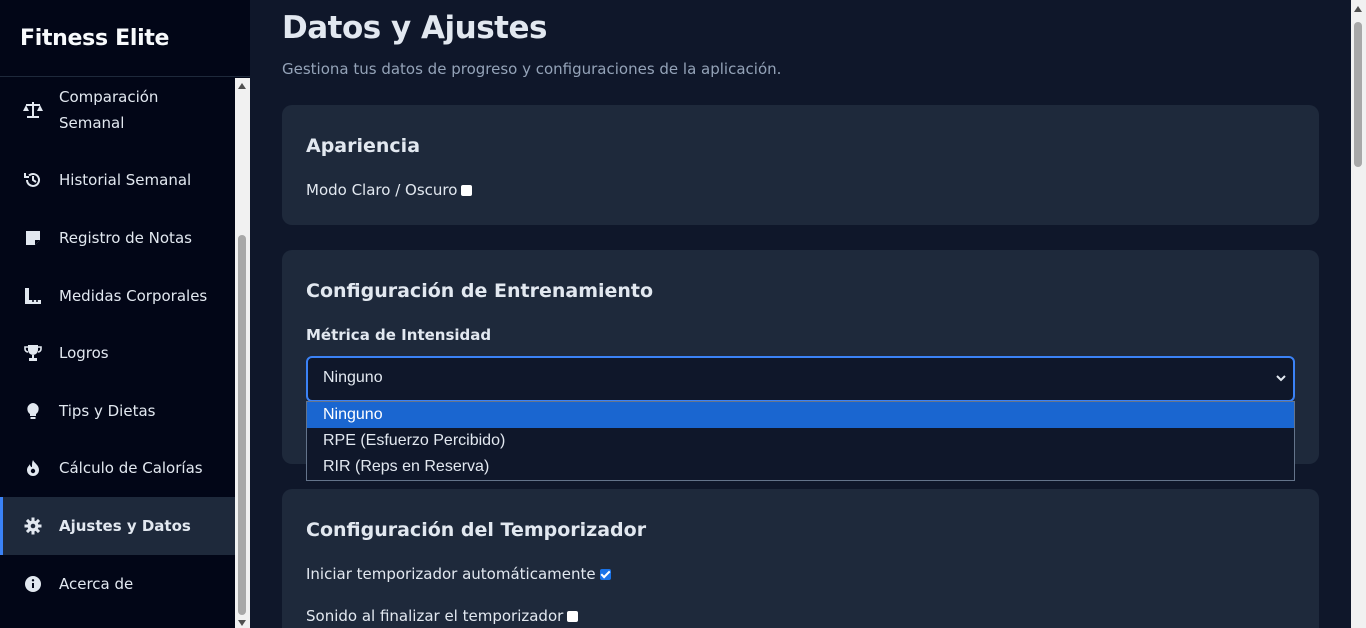  I want to click on intensity-option: RPE (Esfuerzo Percibido), so click(800, 441).